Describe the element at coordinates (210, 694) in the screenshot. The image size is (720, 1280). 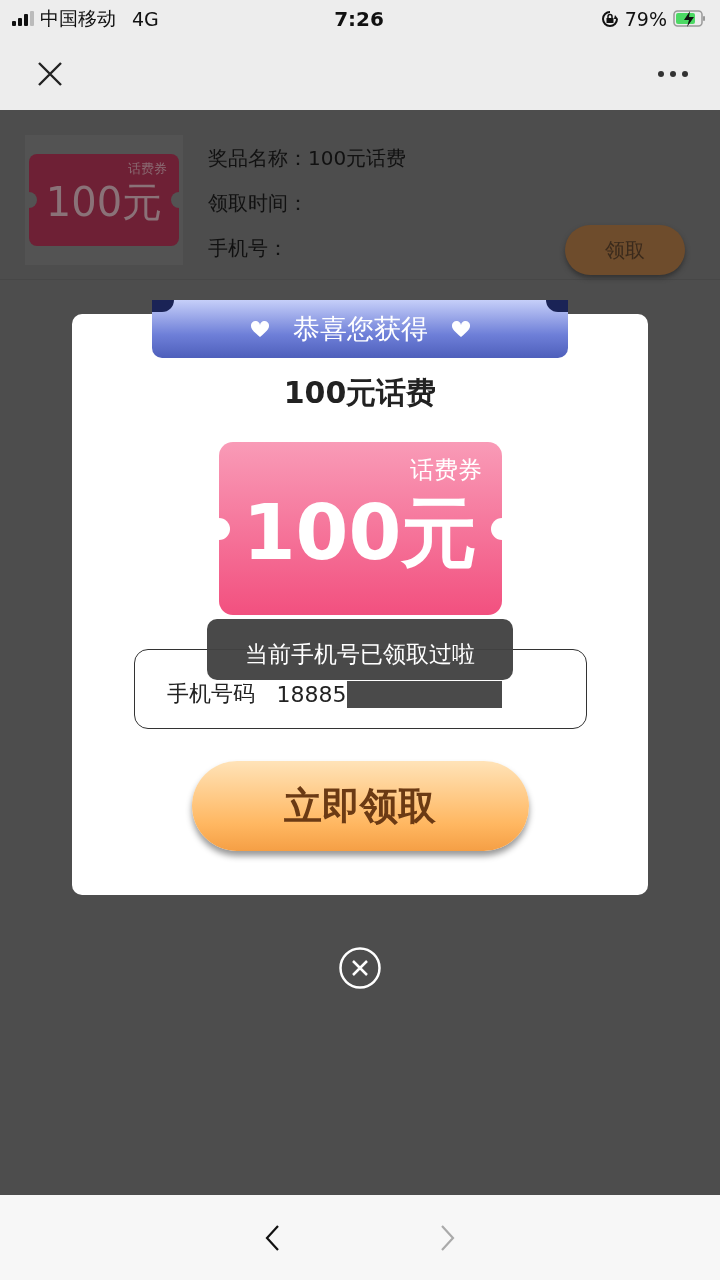
I see `field-label: 手机号码` at that location.